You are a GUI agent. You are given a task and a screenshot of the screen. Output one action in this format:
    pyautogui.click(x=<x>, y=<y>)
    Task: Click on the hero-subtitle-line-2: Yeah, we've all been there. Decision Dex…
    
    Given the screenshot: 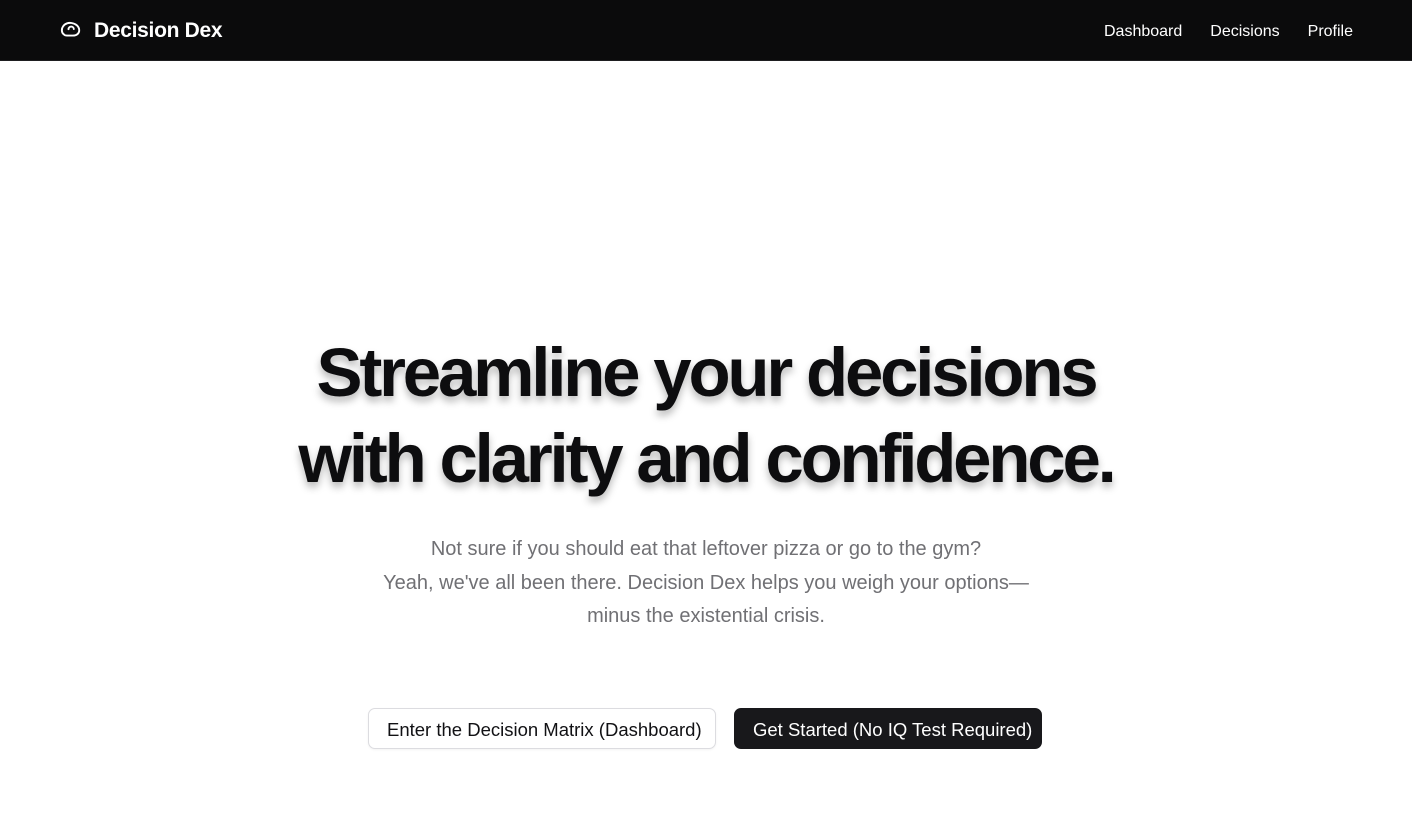 What is the action you would take?
    pyautogui.click(x=706, y=582)
    